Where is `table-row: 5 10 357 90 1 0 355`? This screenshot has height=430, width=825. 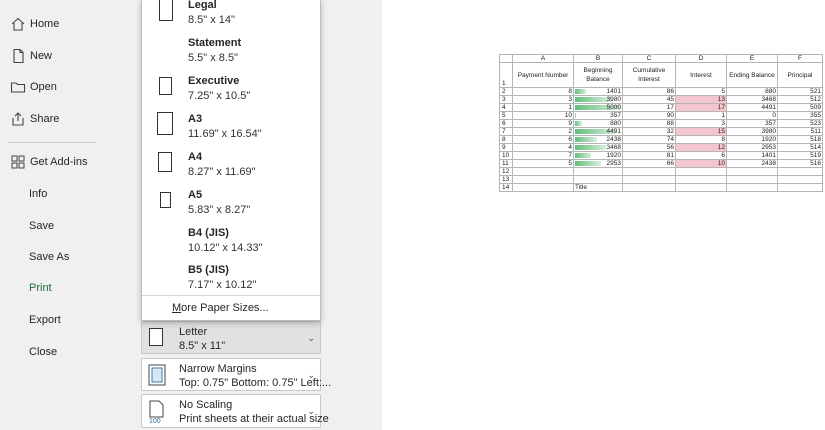 table-row: 5 10 357 90 1 0 355 is located at coordinates (661, 115).